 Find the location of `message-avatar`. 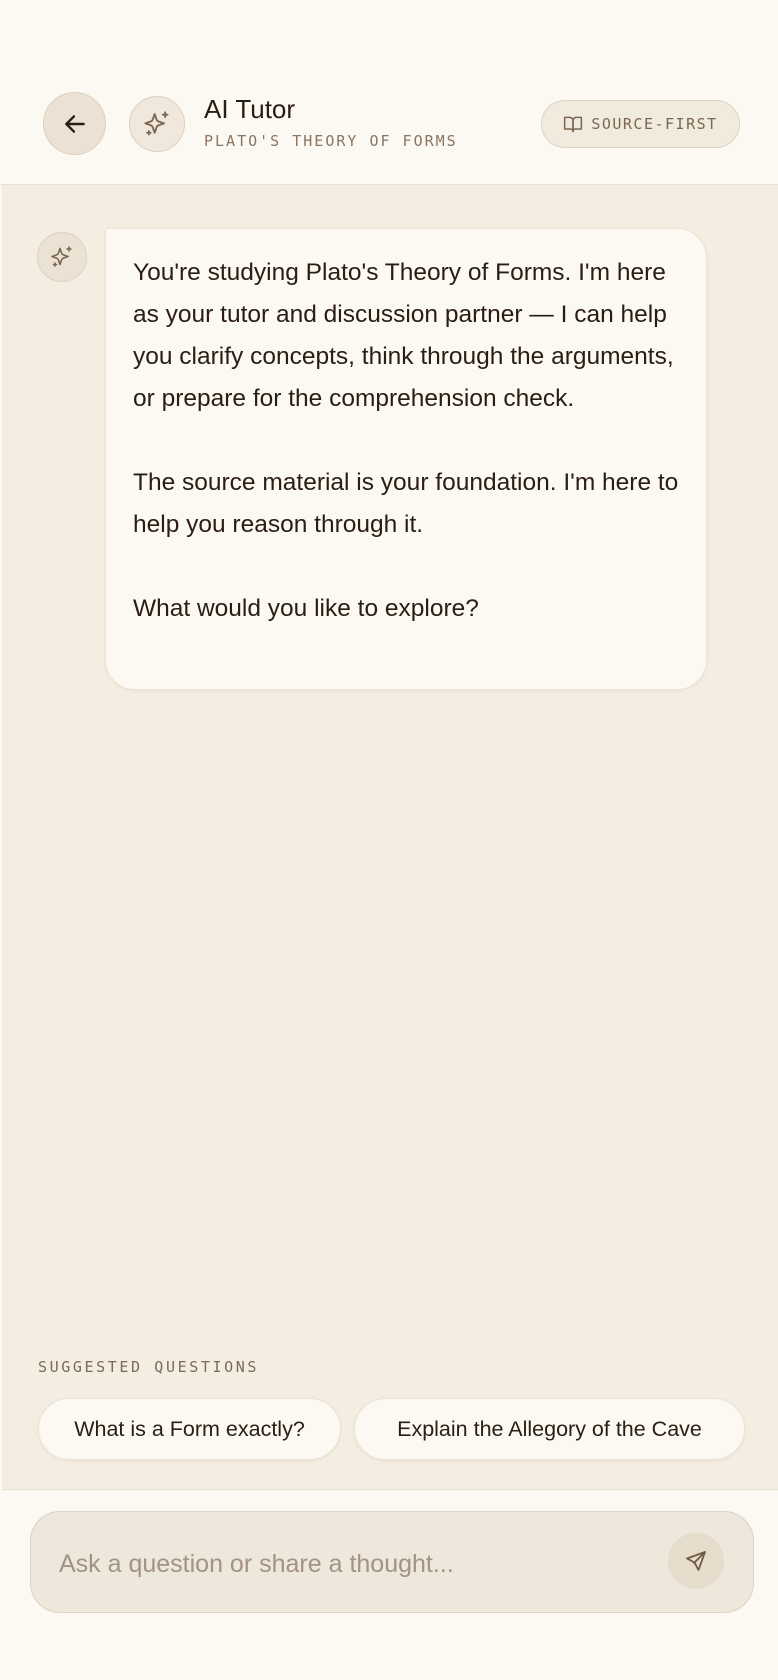

message-avatar is located at coordinates (62, 257).